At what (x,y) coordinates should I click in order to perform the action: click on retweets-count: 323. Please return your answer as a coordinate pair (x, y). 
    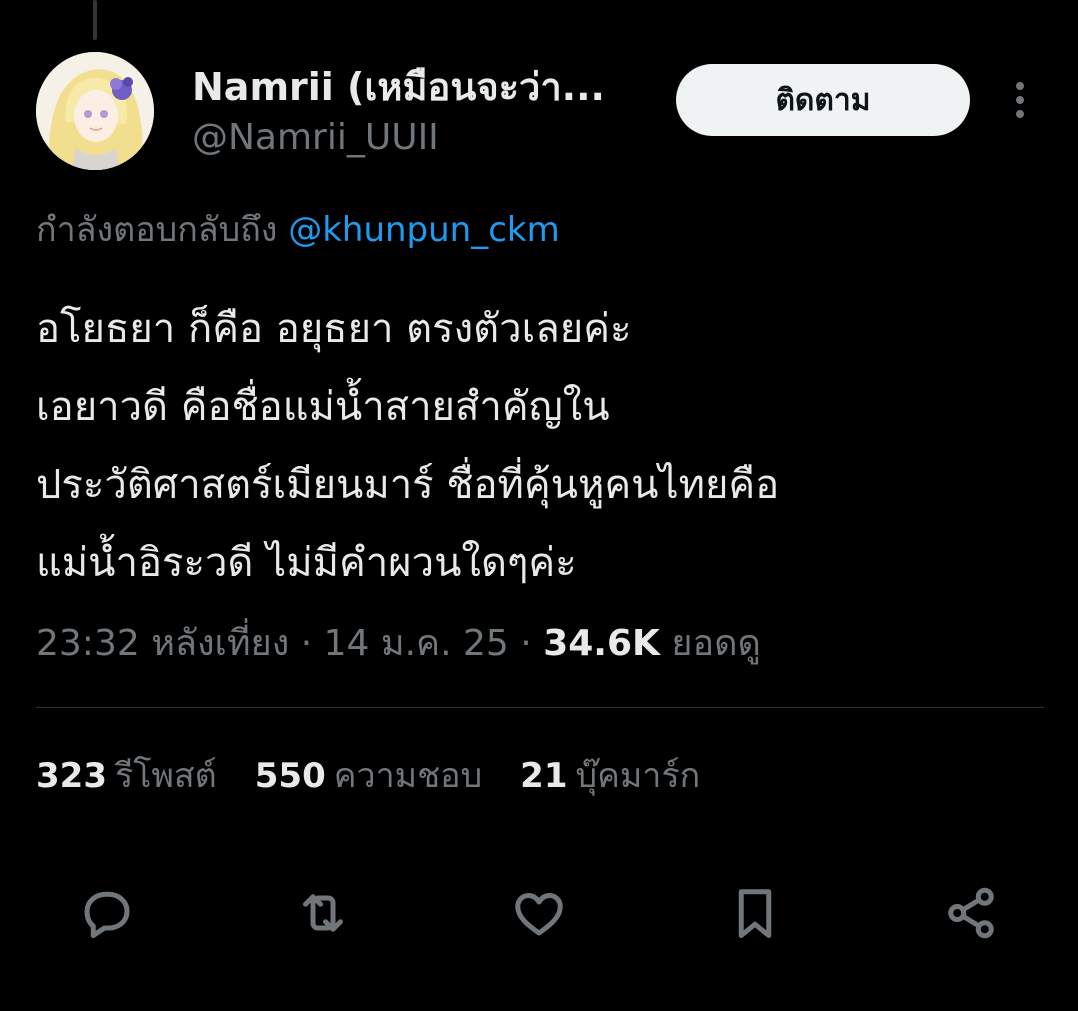
    Looking at the image, I should click on (71, 776).